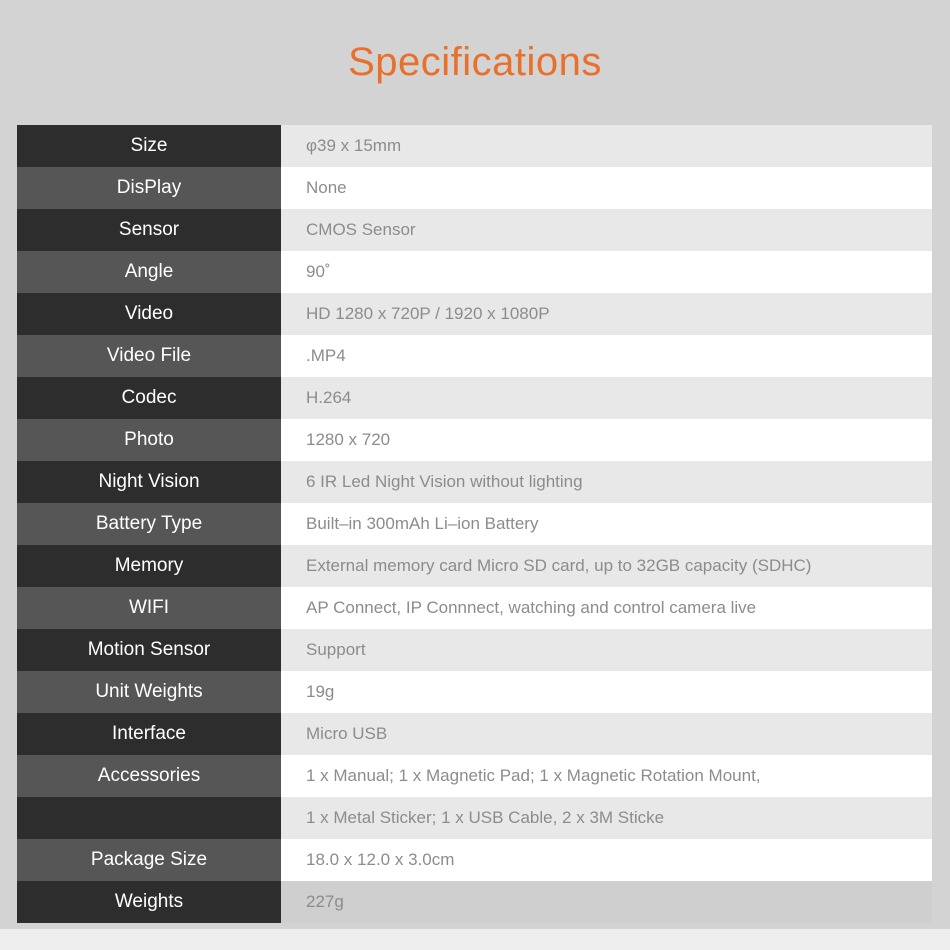 The height and width of the screenshot is (950, 950). I want to click on table-row: Unit Weights 19g, so click(474, 692).